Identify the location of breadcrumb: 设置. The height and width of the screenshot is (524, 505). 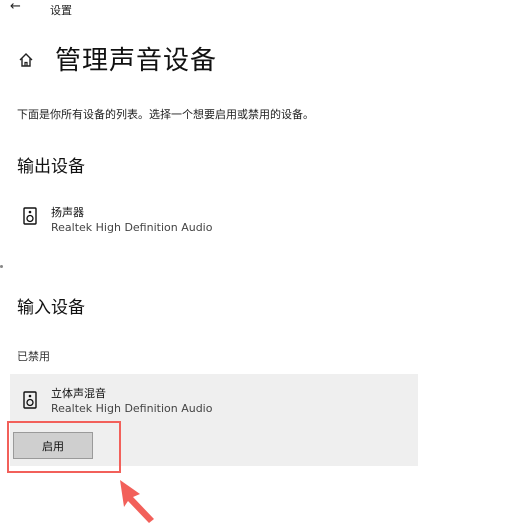
(61, 10).